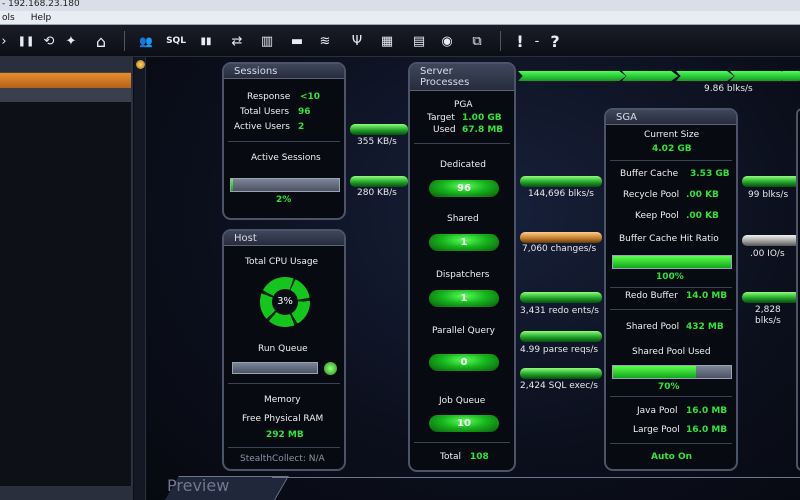 Image resolution: width=800 pixels, height=500 pixels. Describe the element at coordinates (285, 185) in the screenshot. I see `active-sessions-bar` at that location.